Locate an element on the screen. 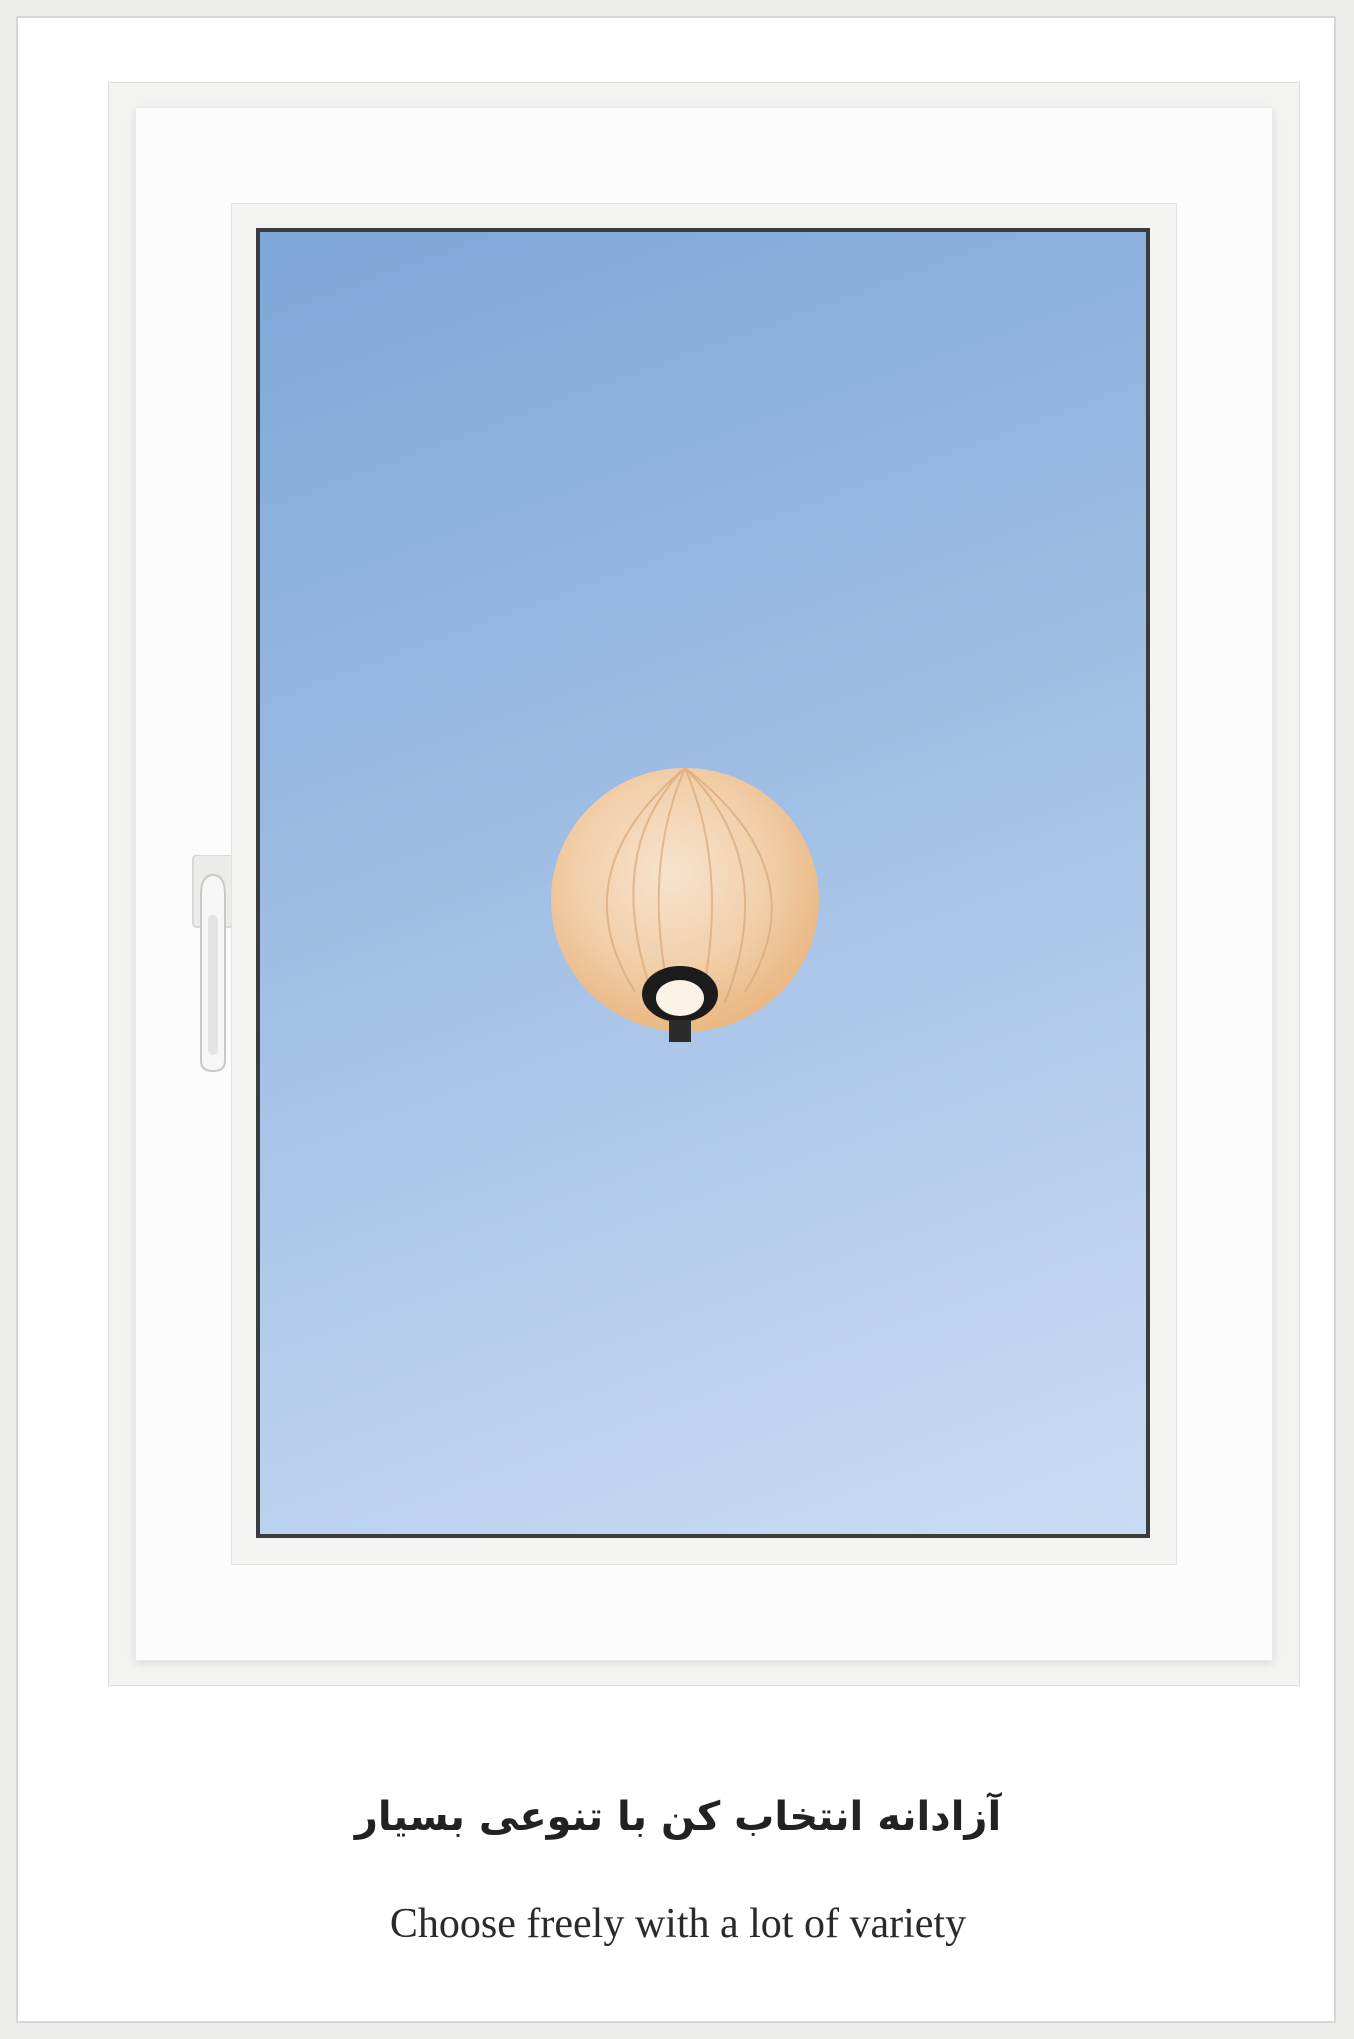  window-handle-icon is located at coordinates (213, 964).